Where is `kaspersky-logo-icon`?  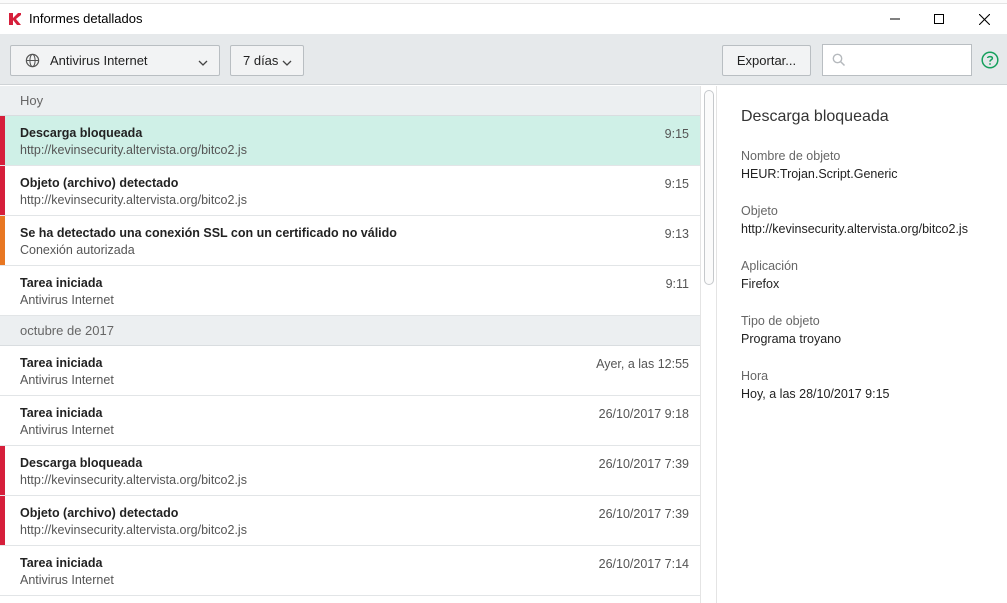 kaspersky-logo-icon is located at coordinates (15, 19).